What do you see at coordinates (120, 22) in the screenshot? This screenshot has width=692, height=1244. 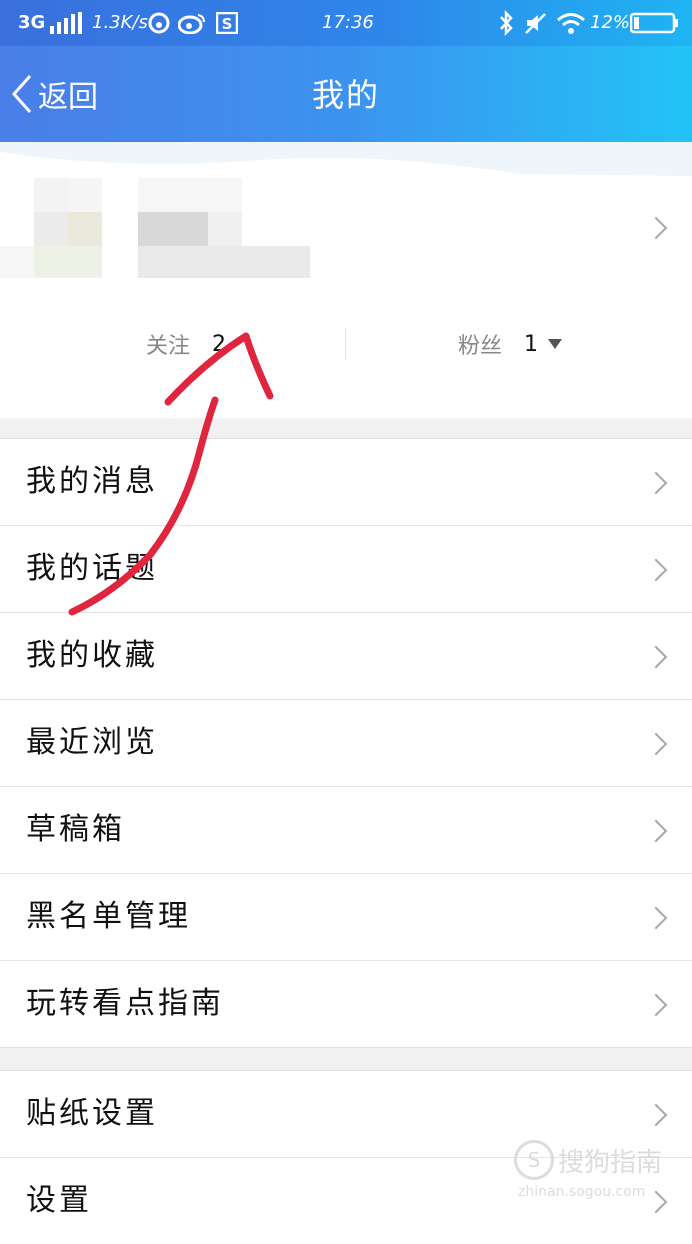 I see `network-speed: 1.3K/s` at bounding box center [120, 22].